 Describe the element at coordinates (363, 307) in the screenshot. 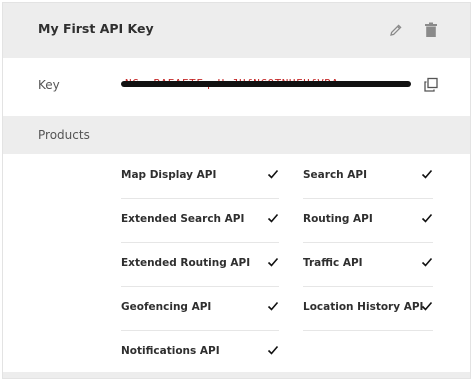

I see `product-name: Location History API` at that location.